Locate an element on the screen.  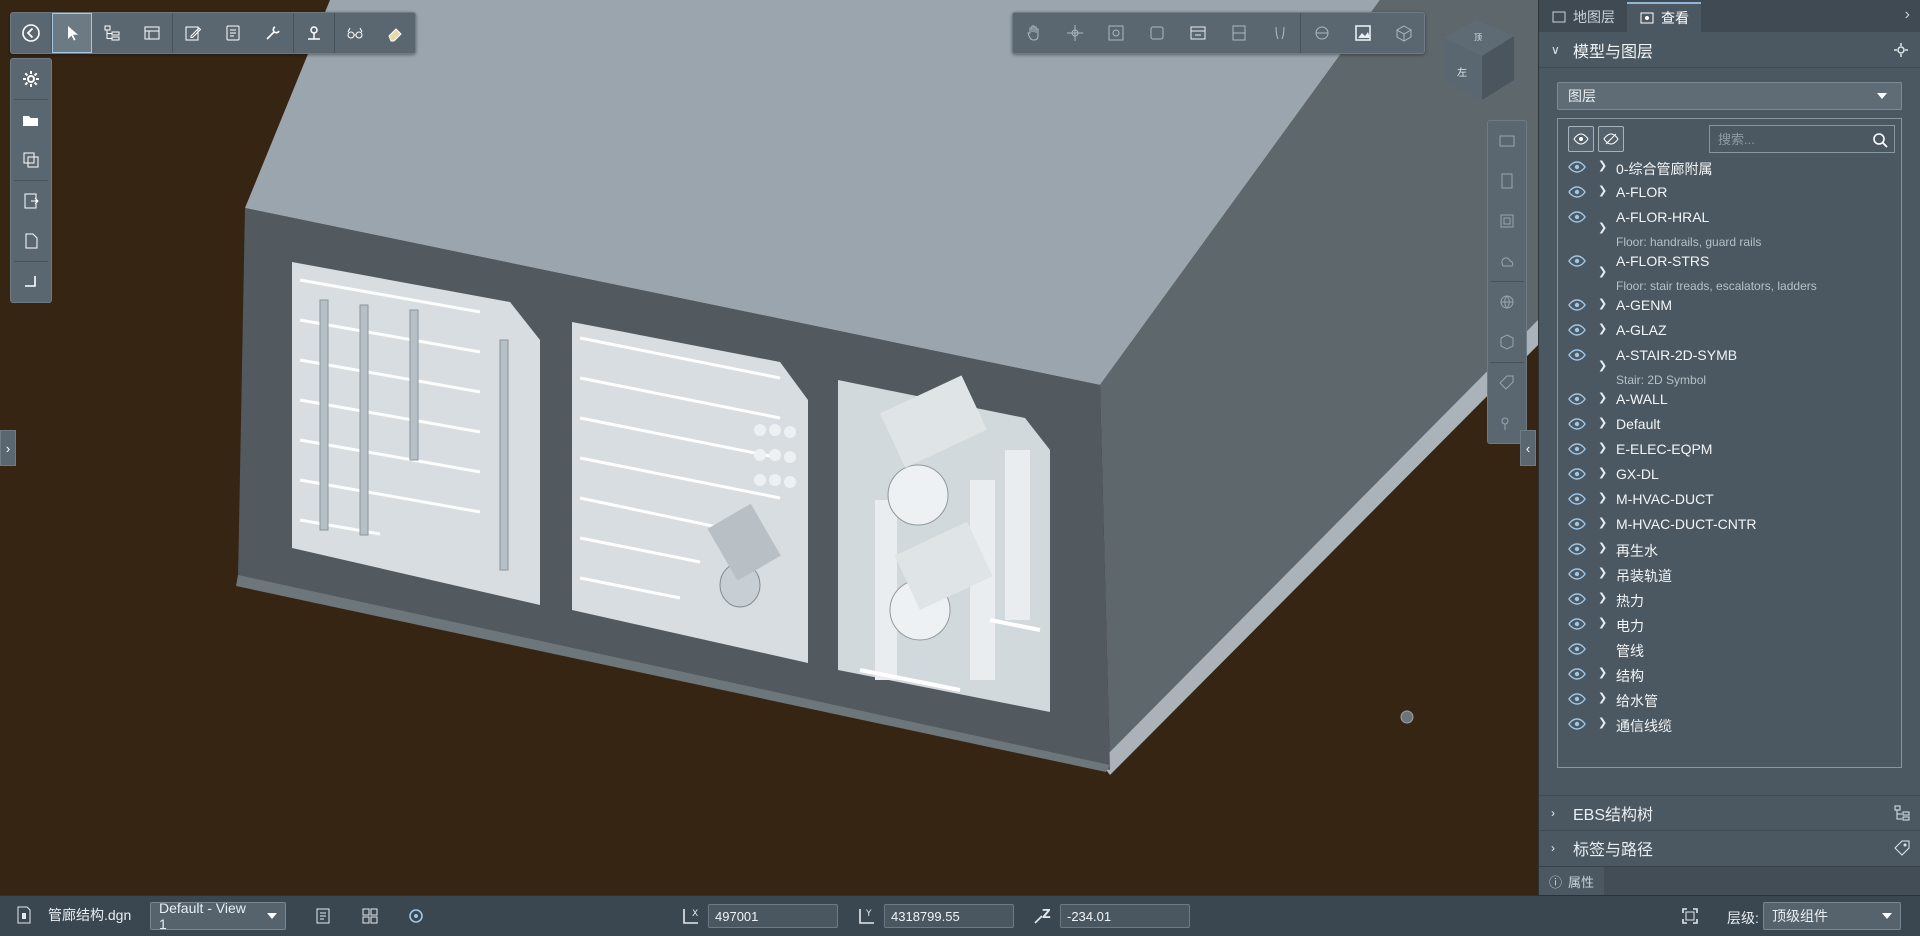
layer-row: ❯ A-FLOR is located at coordinates (1729, 196).